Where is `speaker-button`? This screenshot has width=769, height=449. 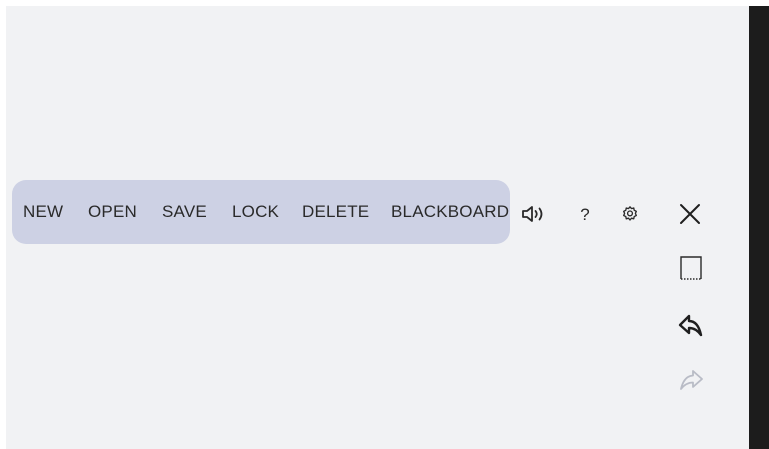 speaker-button is located at coordinates (534, 214).